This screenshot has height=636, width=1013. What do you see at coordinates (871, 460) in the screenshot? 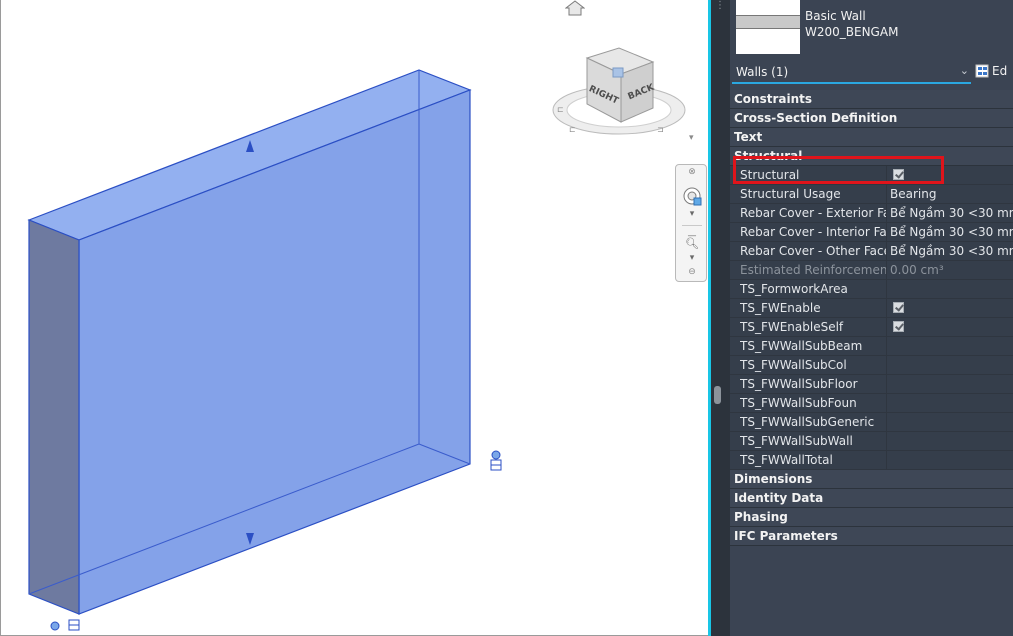
I see `property-row-ts-fwwalltotal: TS_FWWallTotal` at bounding box center [871, 460].